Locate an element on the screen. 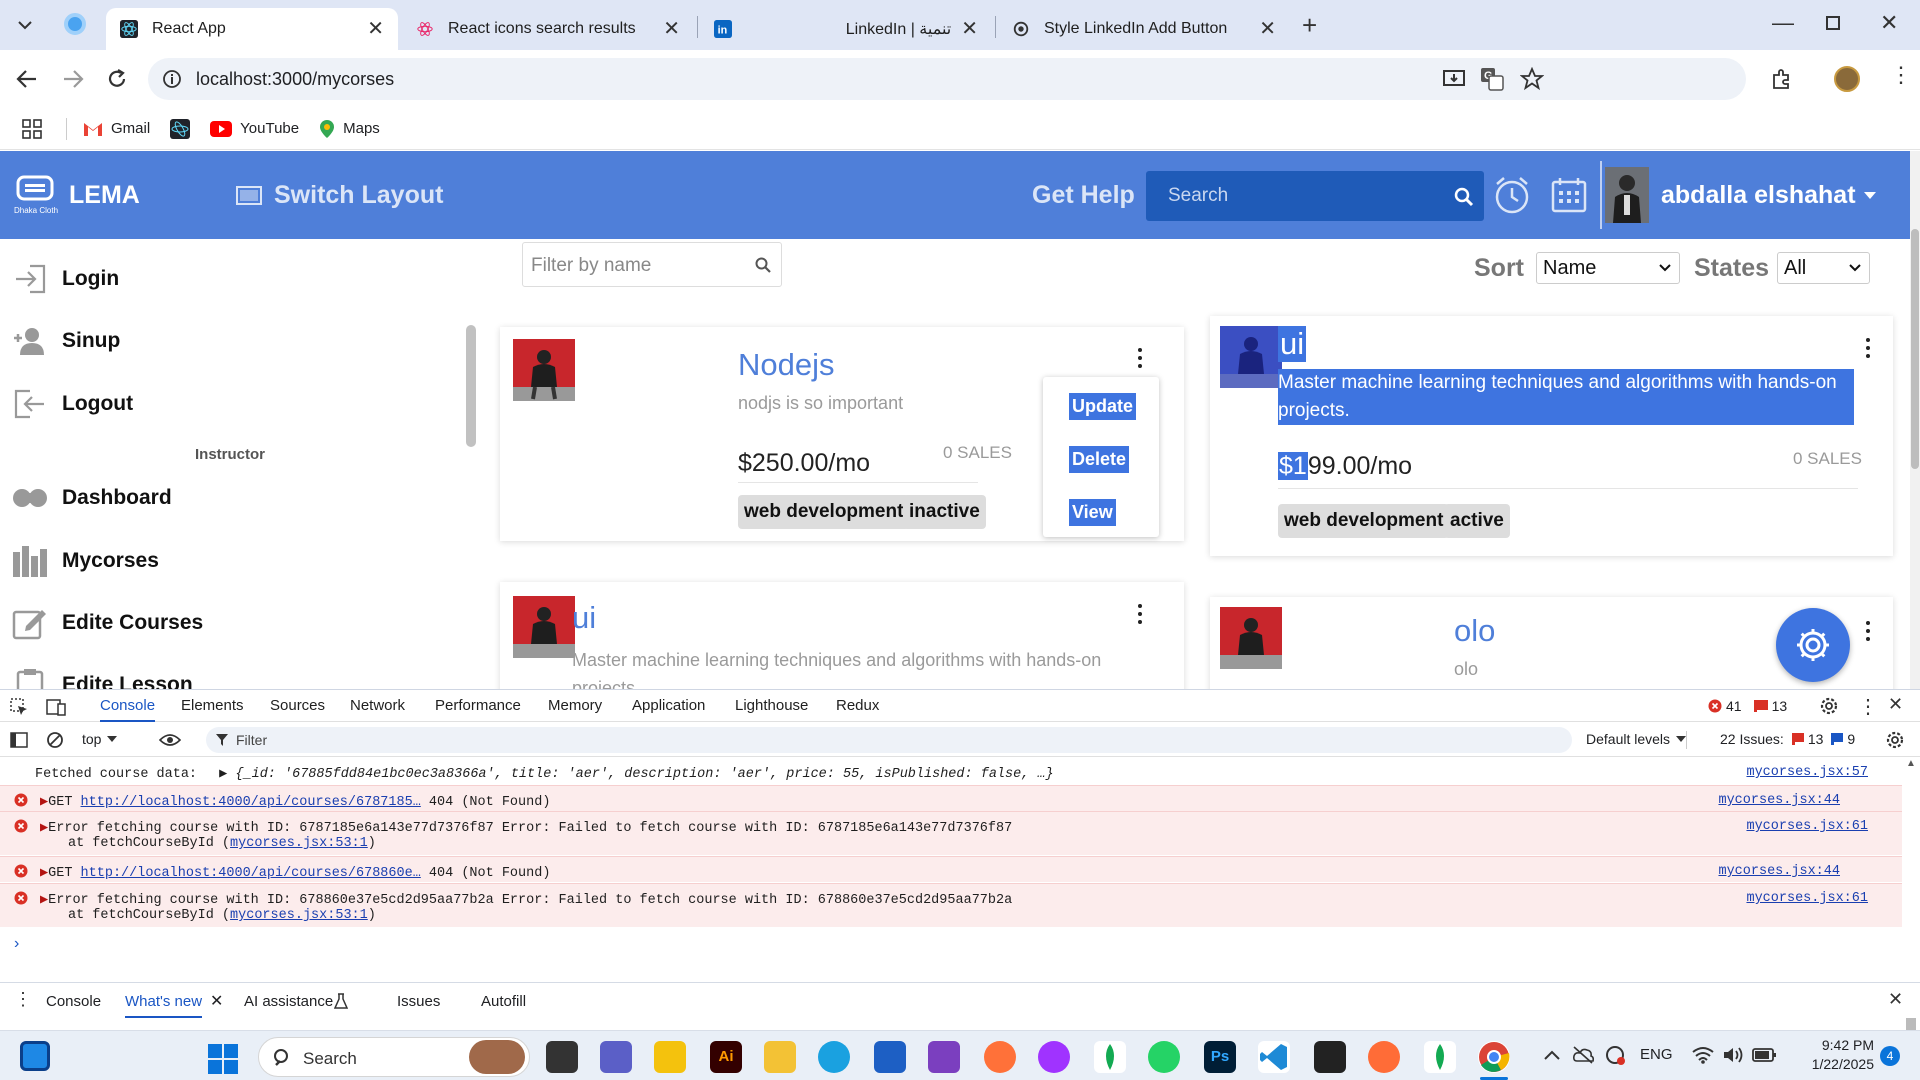  mongodb-icon is located at coordinates (1110, 1057).